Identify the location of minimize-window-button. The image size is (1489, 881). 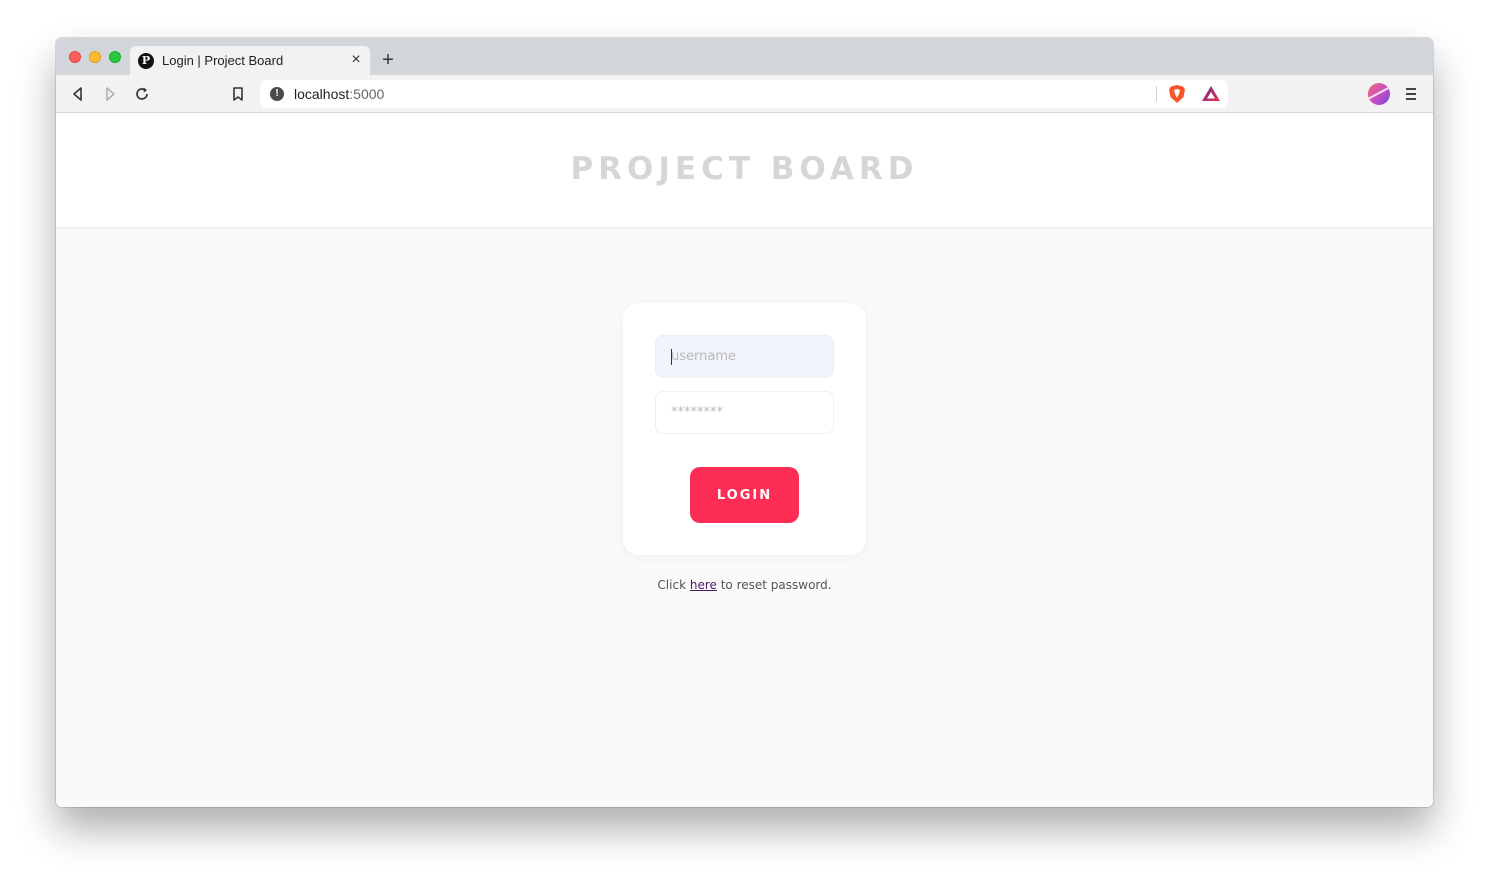
(95, 57).